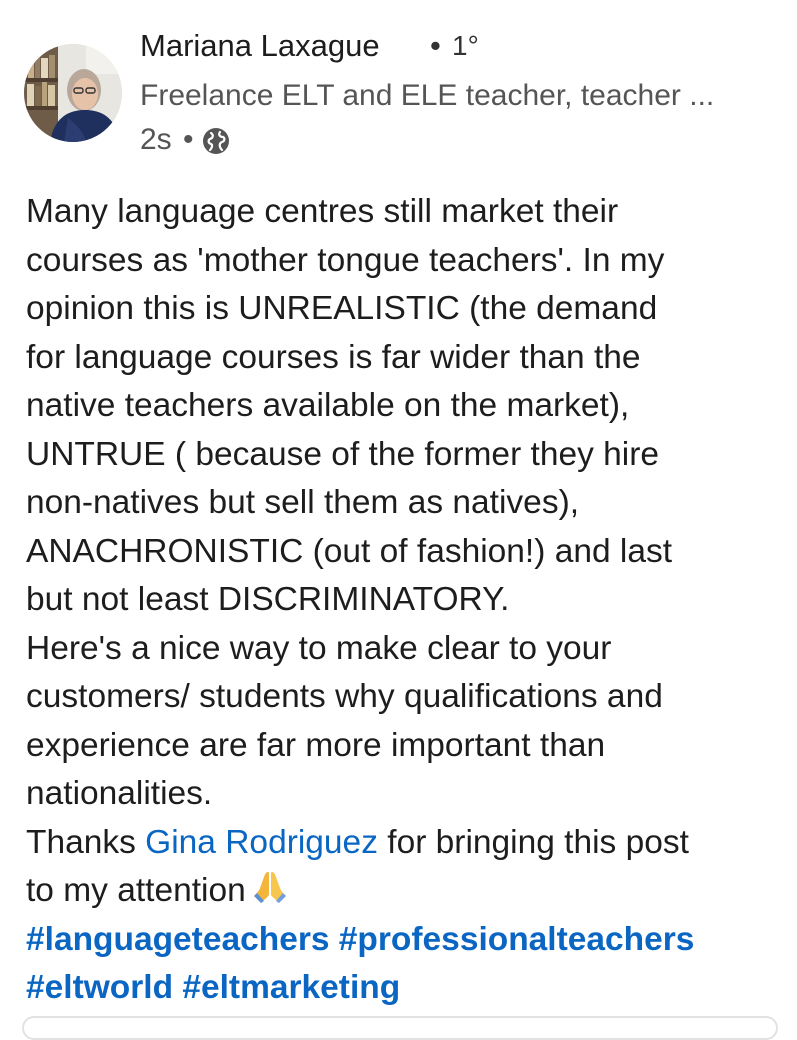  Describe the element at coordinates (406, 988) in the screenshot. I see `hashtags-line: #eltworld #eltmarketing` at that location.